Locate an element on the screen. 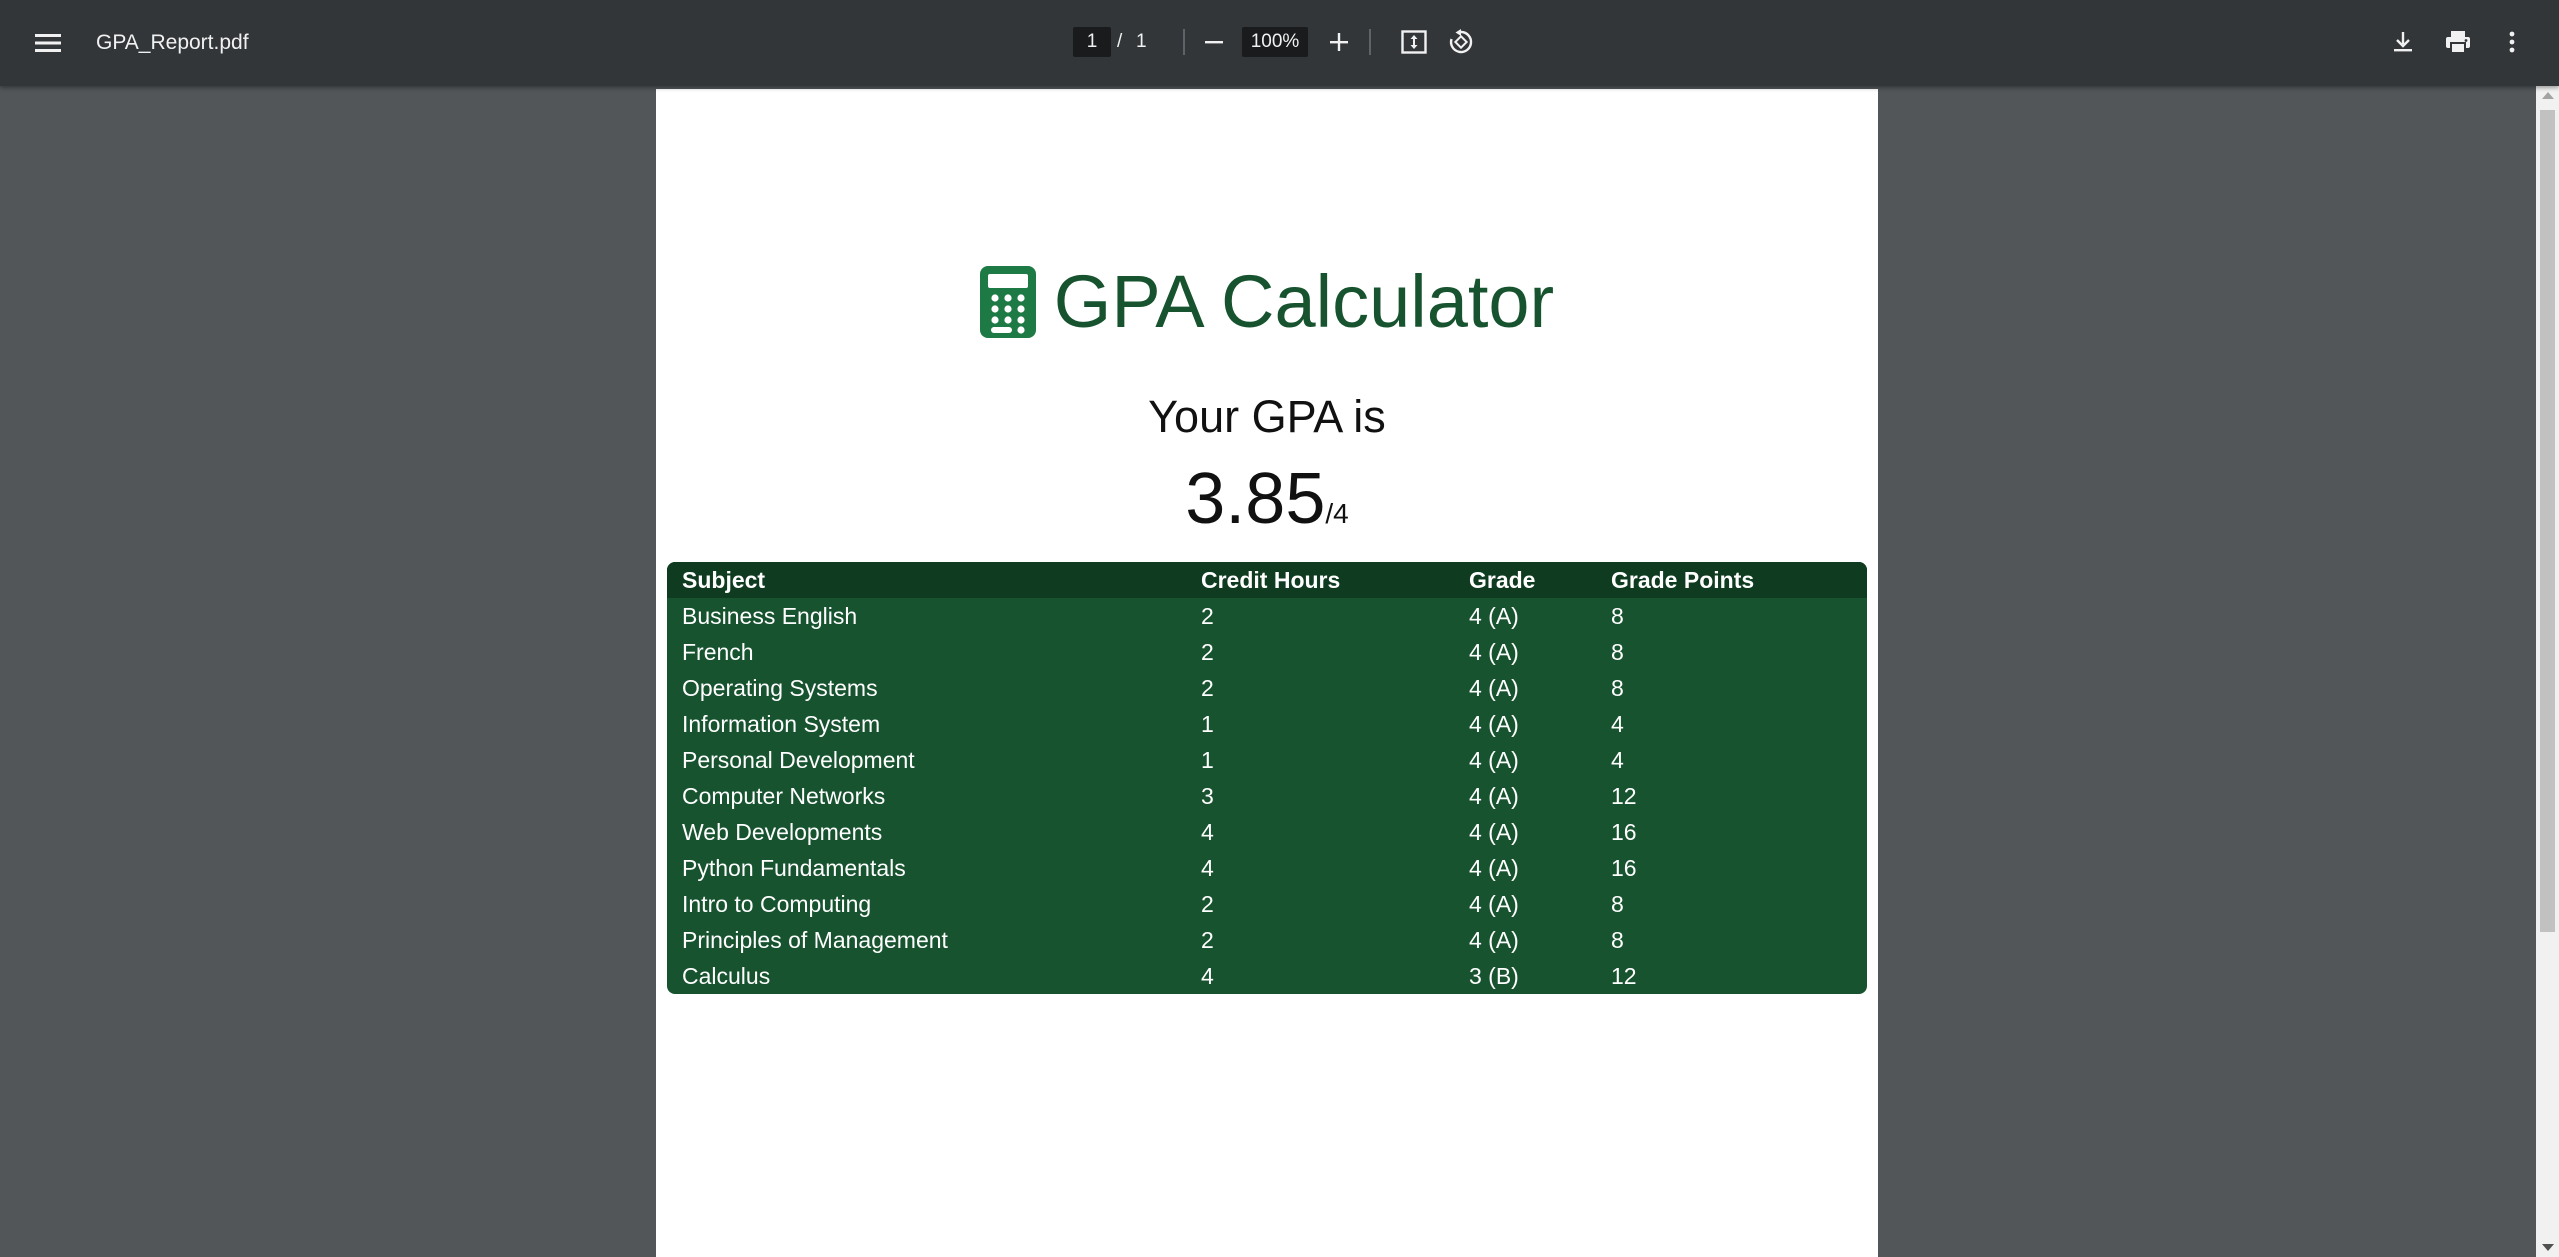 This screenshot has width=2559, height=1257. menu-button is located at coordinates (48, 43).